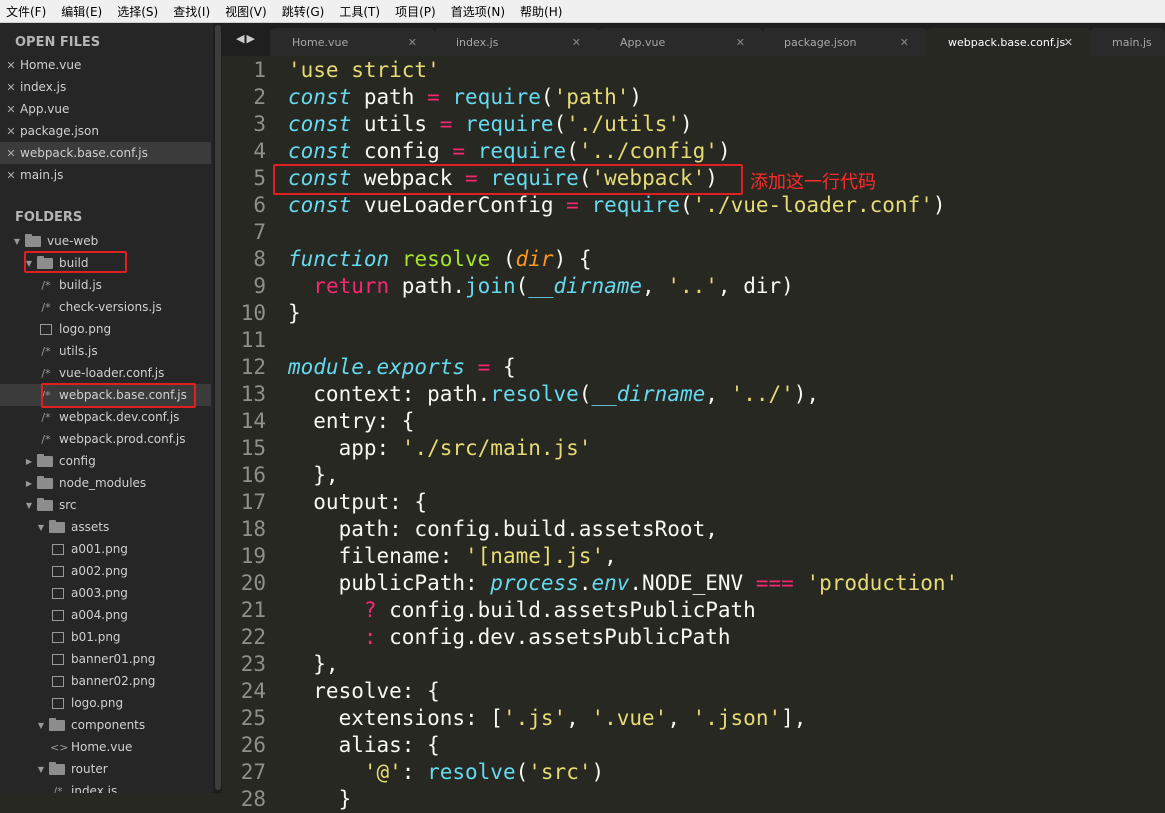 The width and height of the screenshot is (1165, 813). What do you see at coordinates (359, 11) in the screenshot?
I see `menu-item: 工具(T)` at bounding box center [359, 11].